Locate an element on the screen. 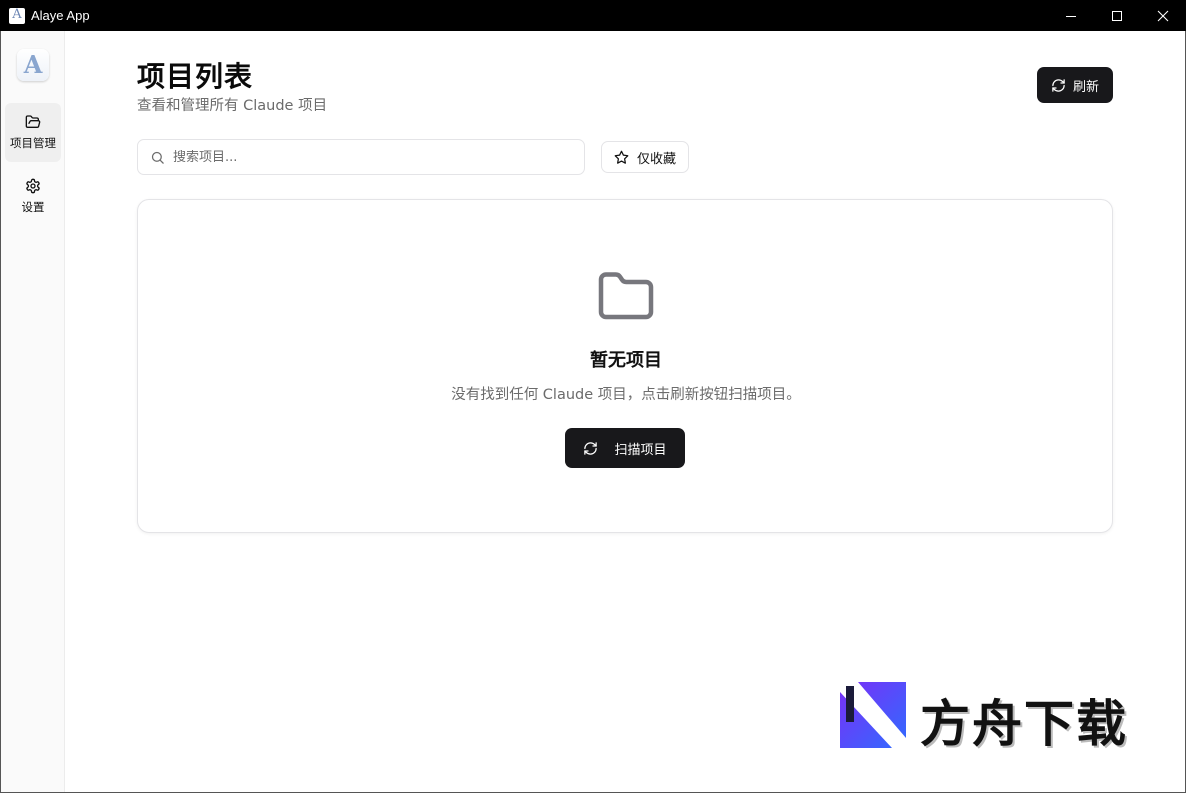  search-box is located at coordinates (361, 157).